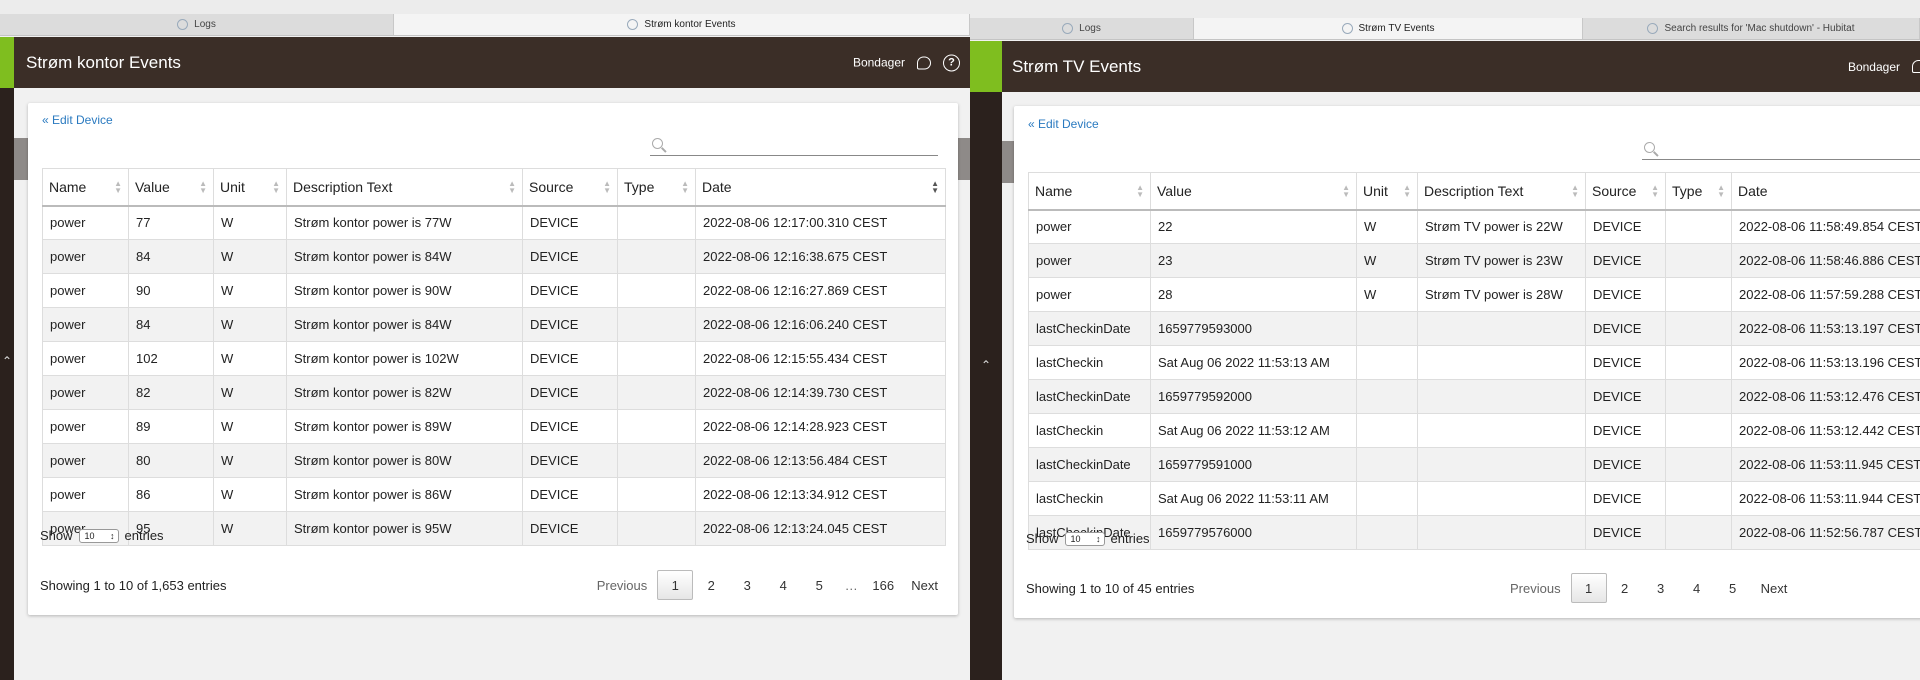 The image size is (1920, 680). I want to click on table-cell: Strøm kontor power is 82W, so click(404, 392).